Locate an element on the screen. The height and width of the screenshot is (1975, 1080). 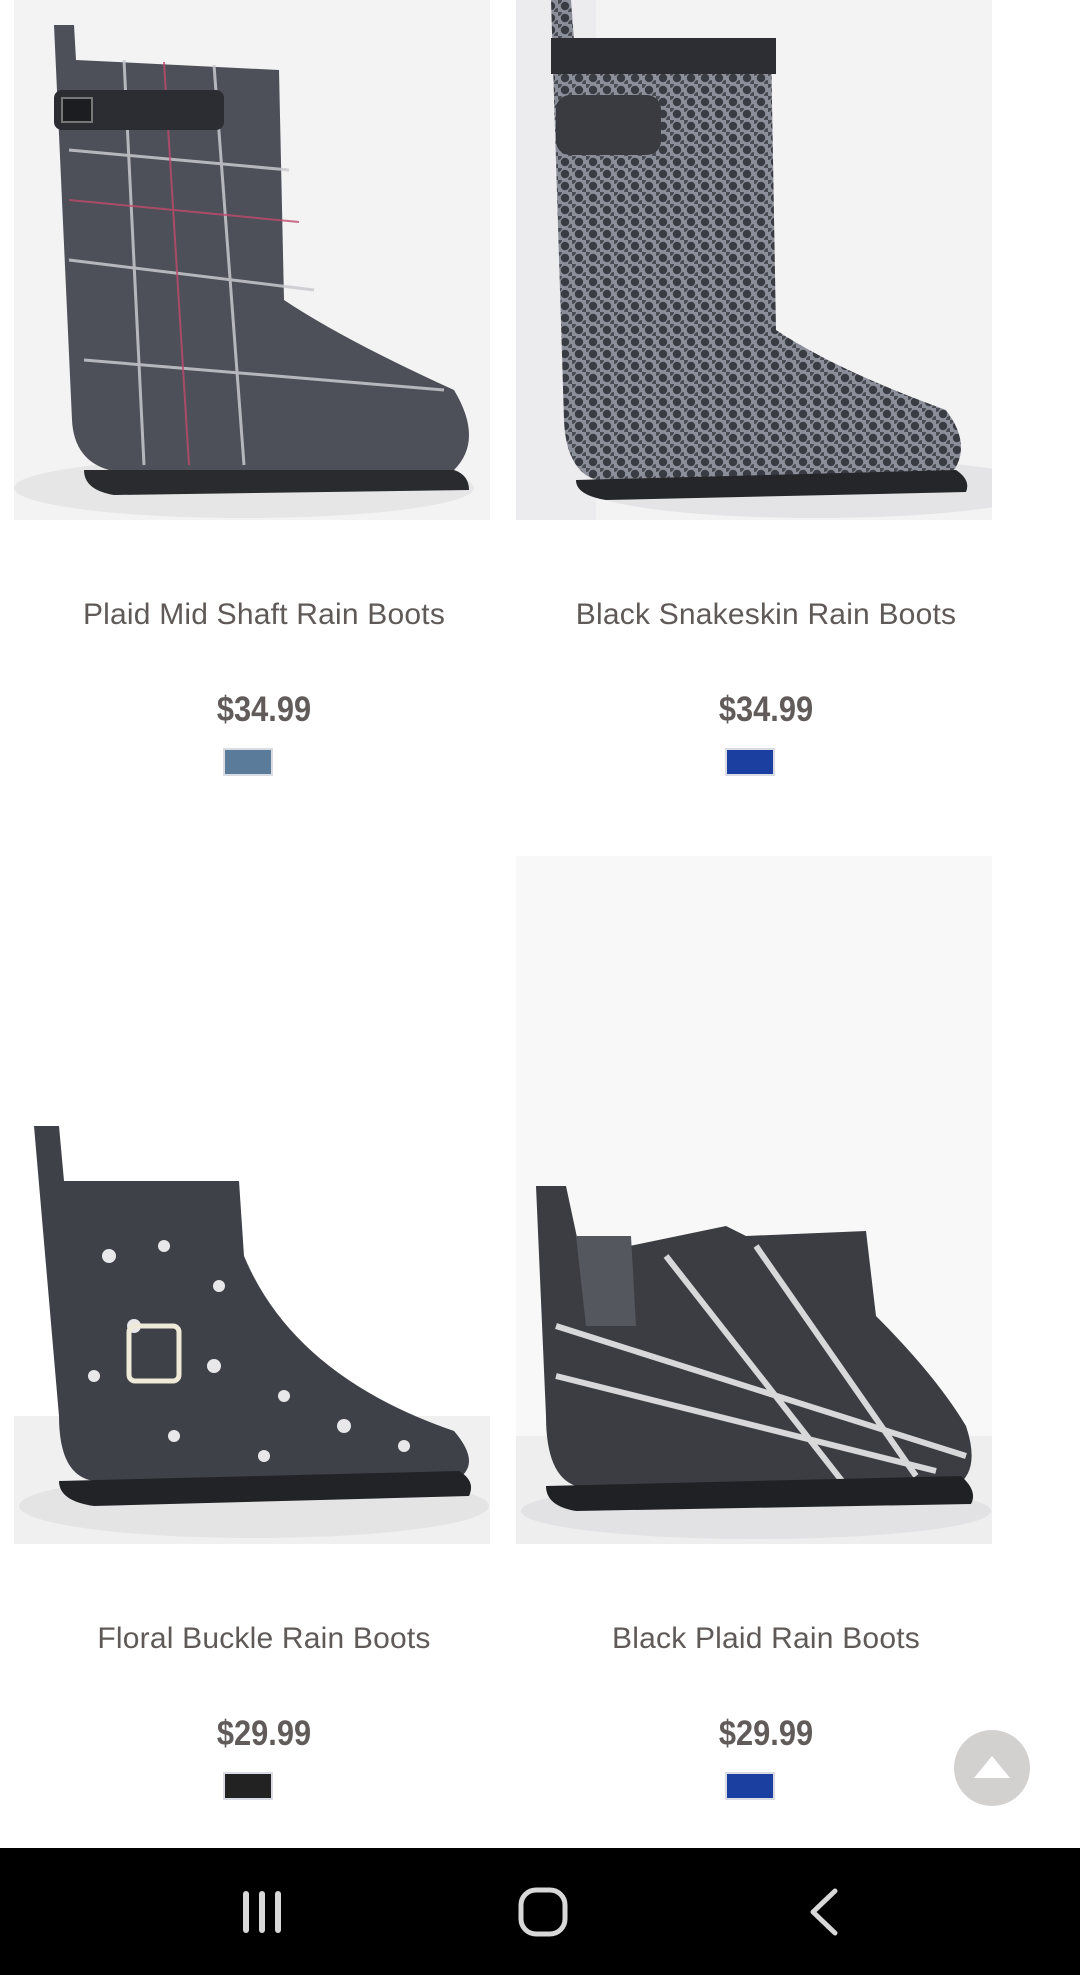
back-icon is located at coordinates (824, 1911).